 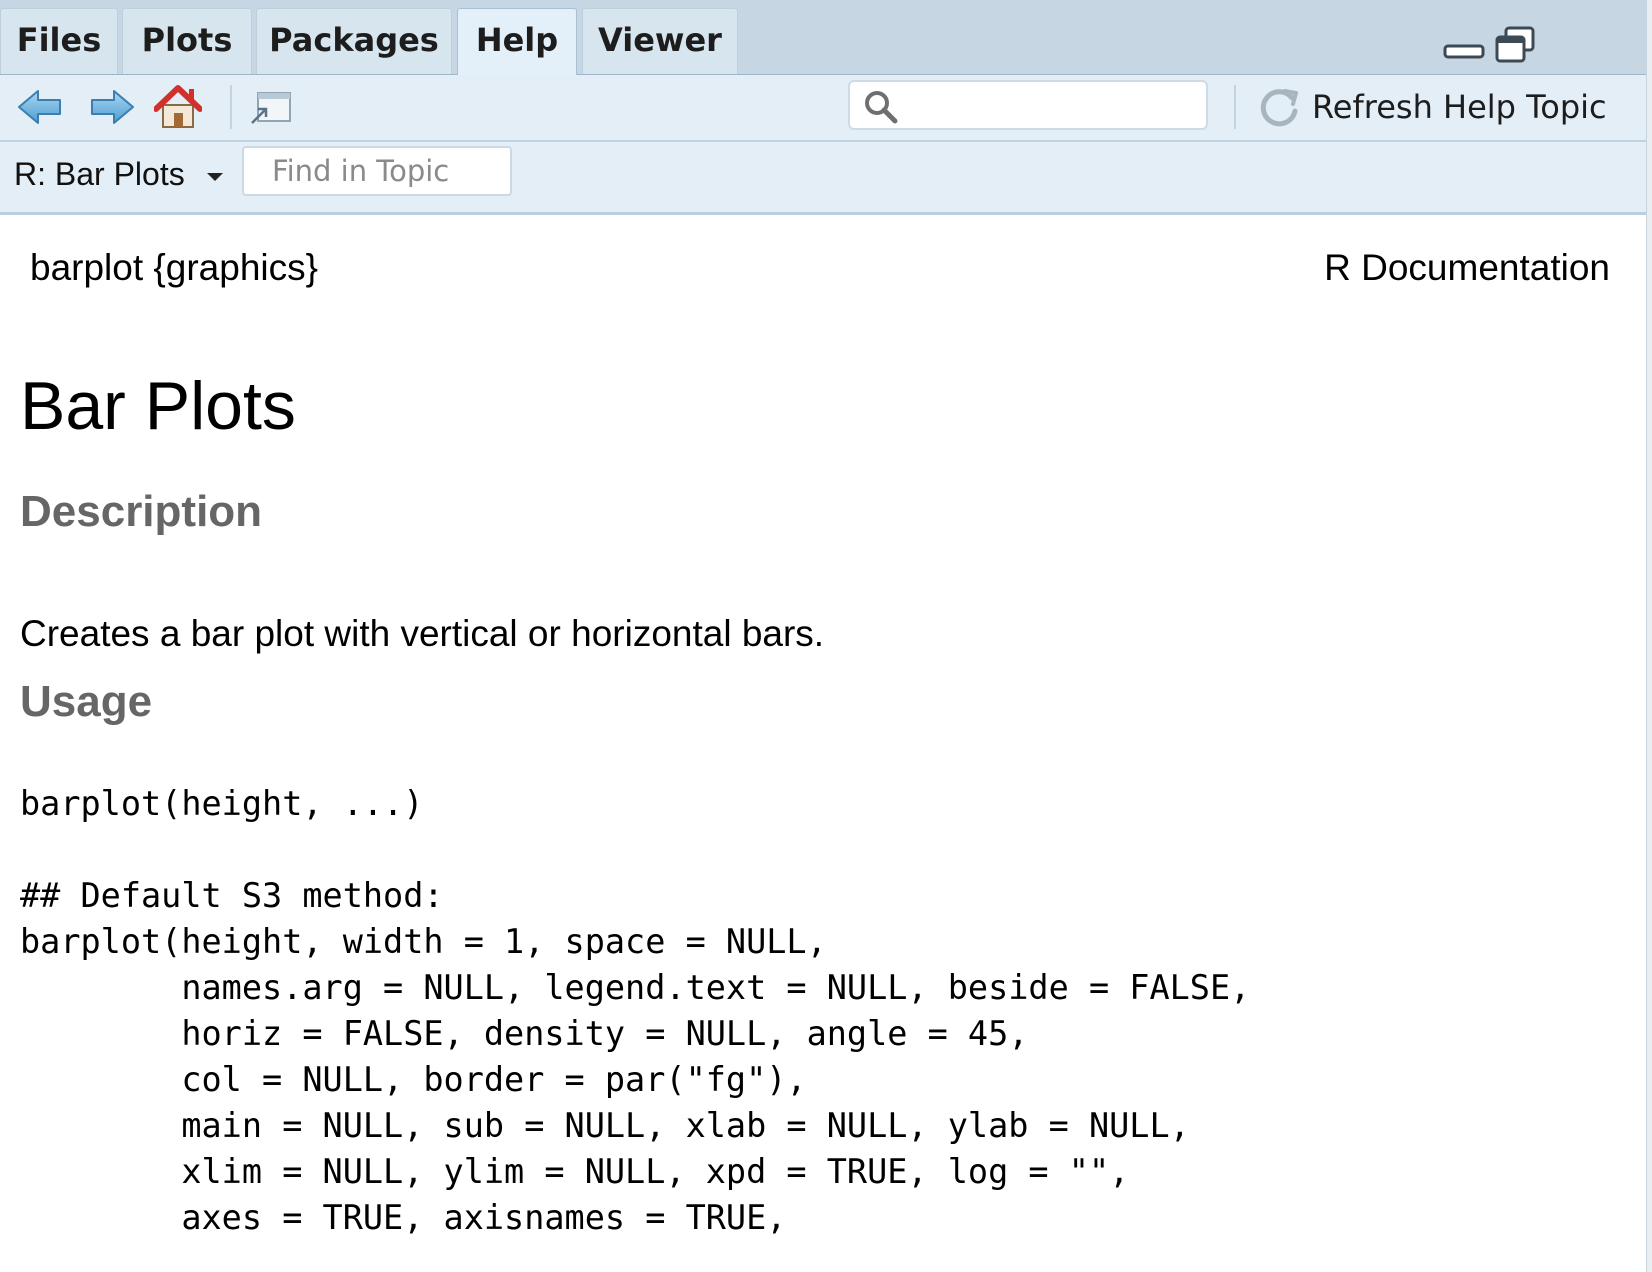 I want to click on refresh-help-topic-label: Refresh Help Topic, so click(x=1459, y=107).